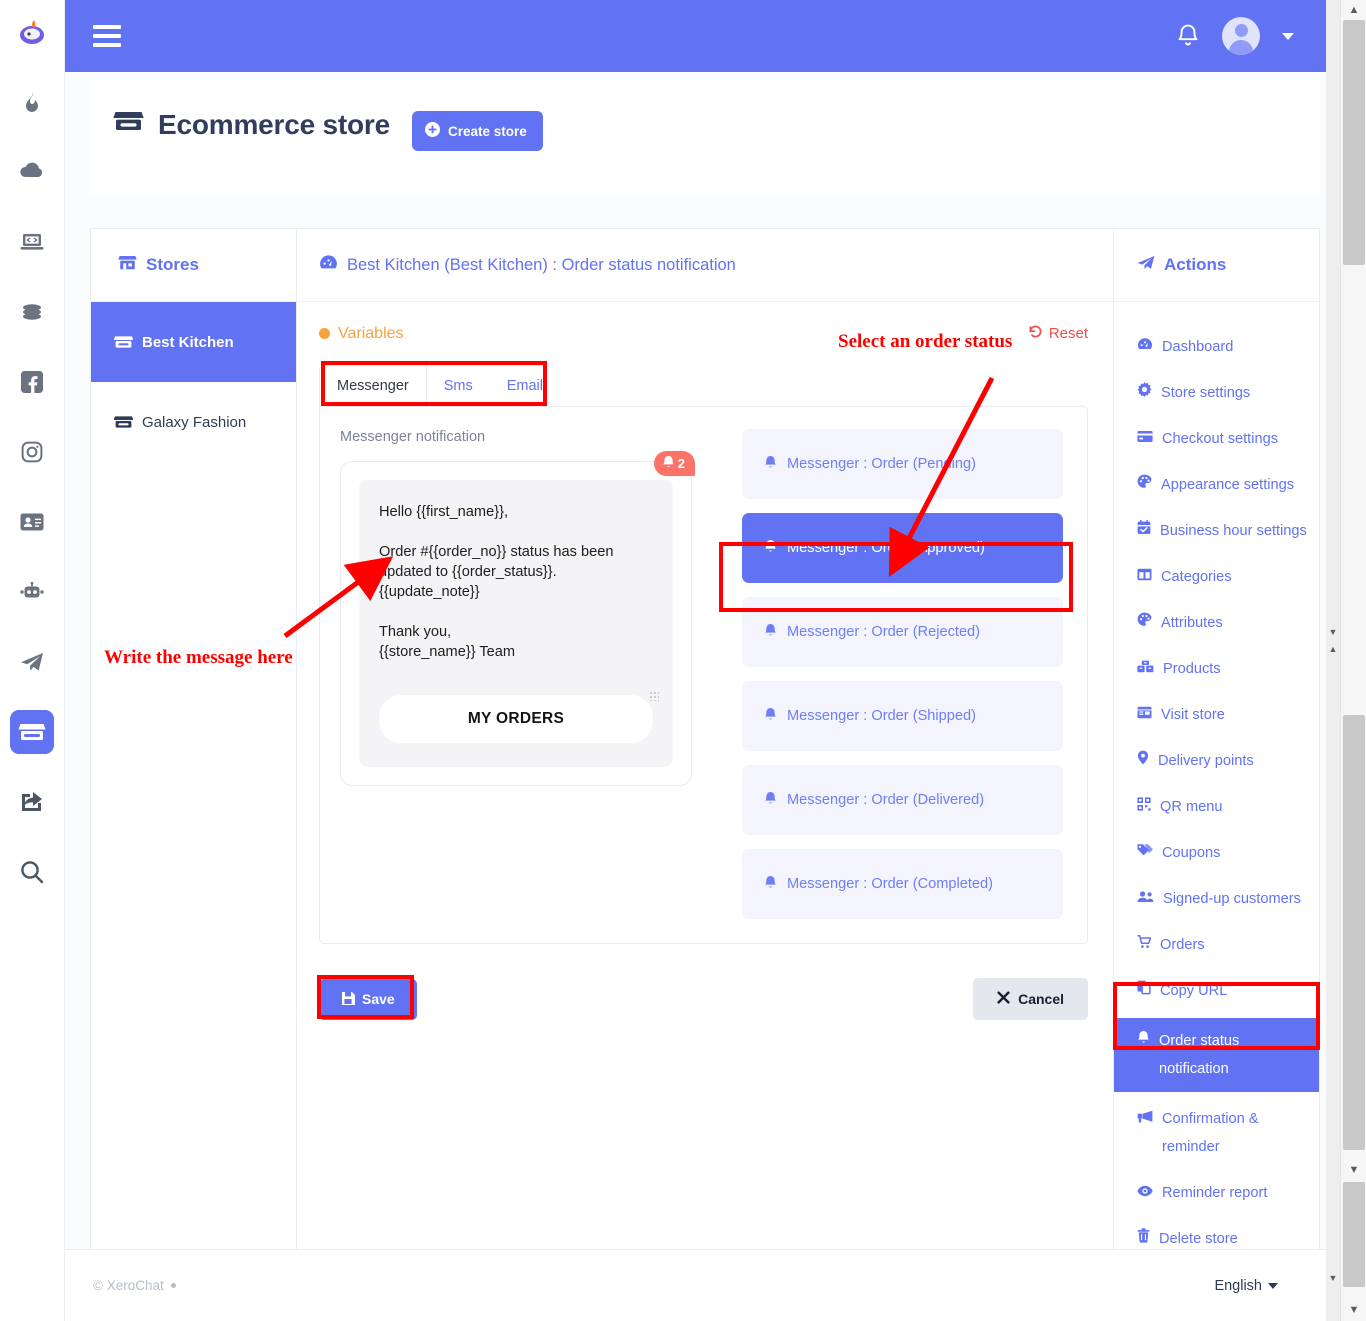  What do you see at coordinates (32, 522) in the screenshot?
I see `address-card-icon` at bounding box center [32, 522].